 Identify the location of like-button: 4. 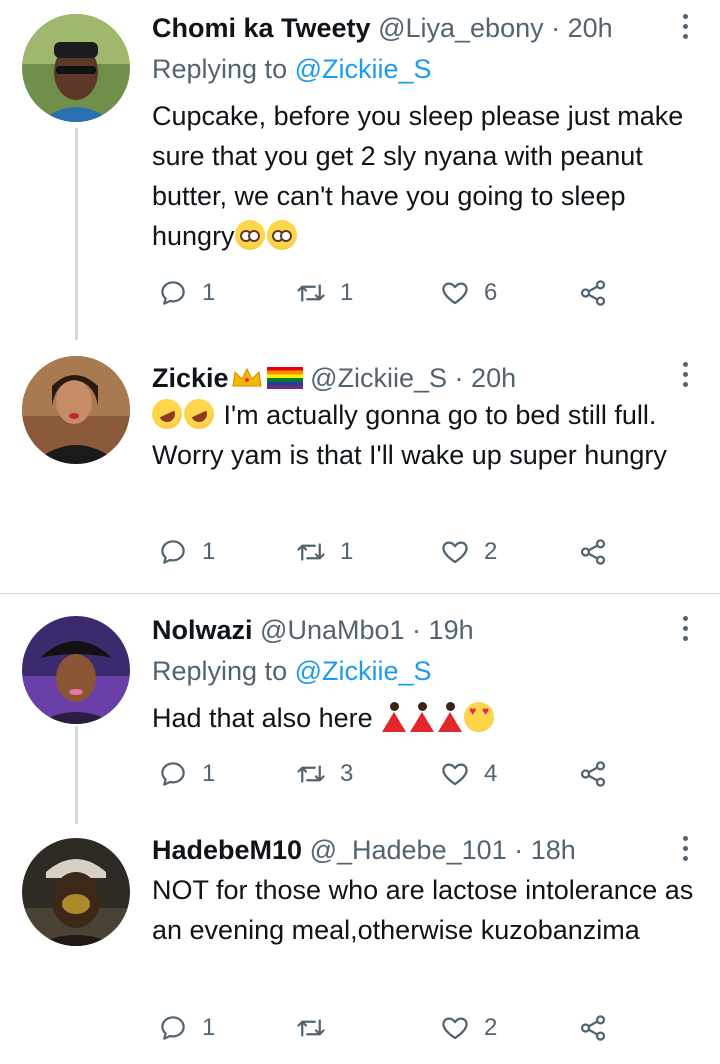
(468, 774).